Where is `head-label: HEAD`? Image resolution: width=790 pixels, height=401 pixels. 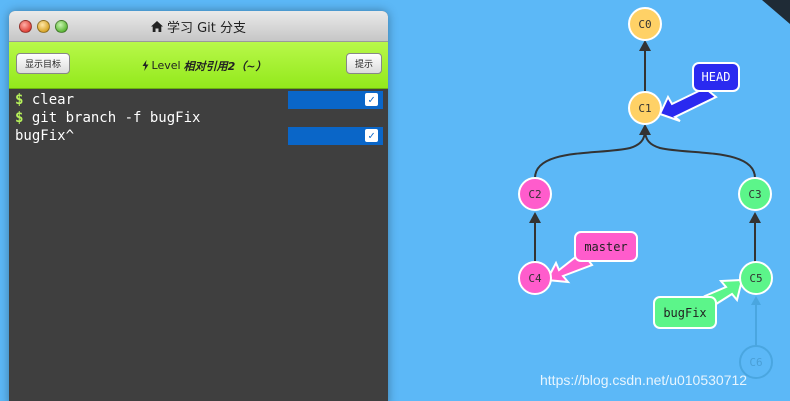
head-label: HEAD is located at coordinates (716, 77).